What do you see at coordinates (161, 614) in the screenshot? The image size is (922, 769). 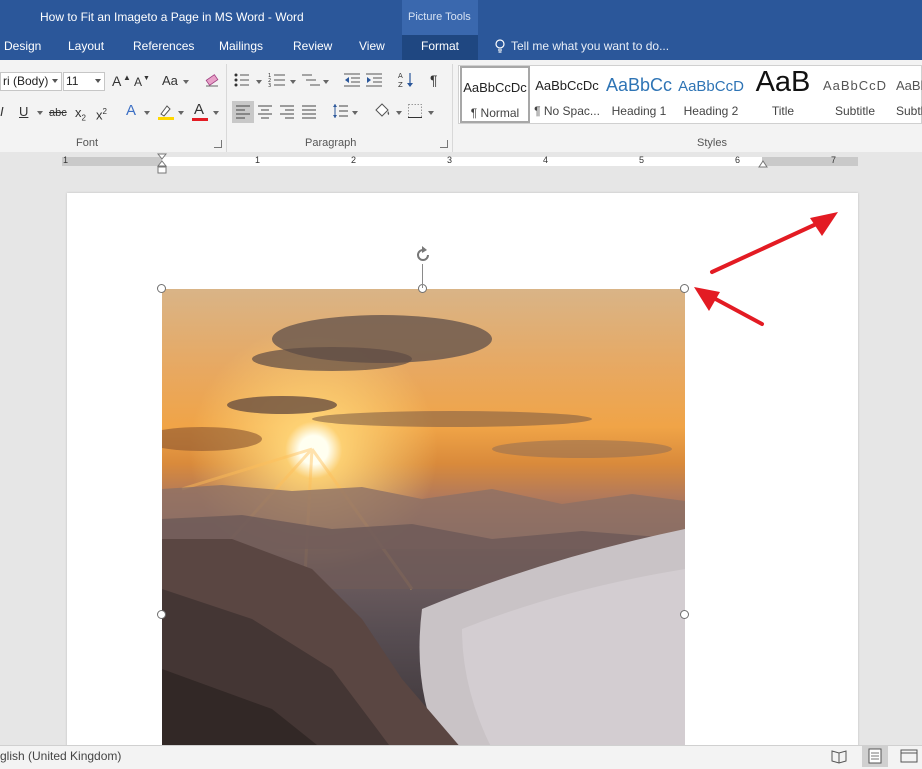 I see `resize-handle-left` at bounding box center [161, 614].